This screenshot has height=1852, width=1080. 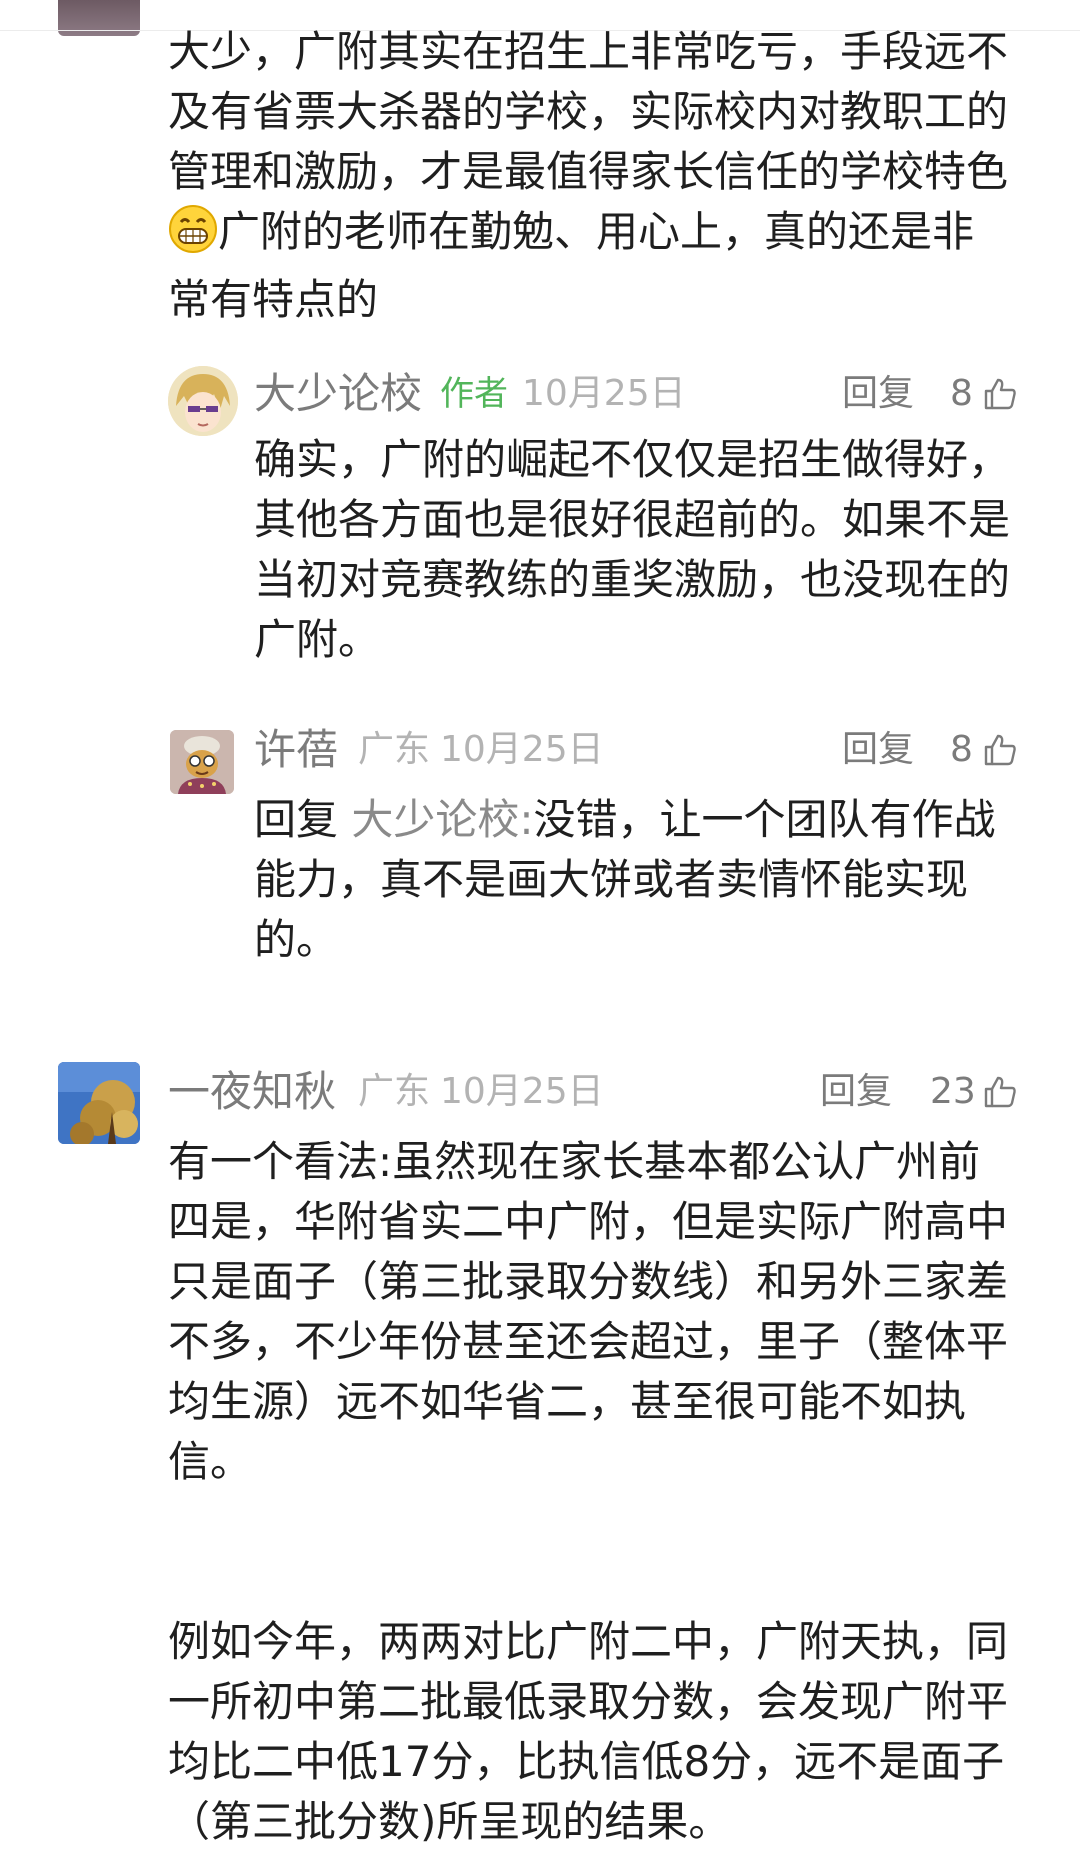 I want to click on author-tag: 作者, so click(x=474, y=394).